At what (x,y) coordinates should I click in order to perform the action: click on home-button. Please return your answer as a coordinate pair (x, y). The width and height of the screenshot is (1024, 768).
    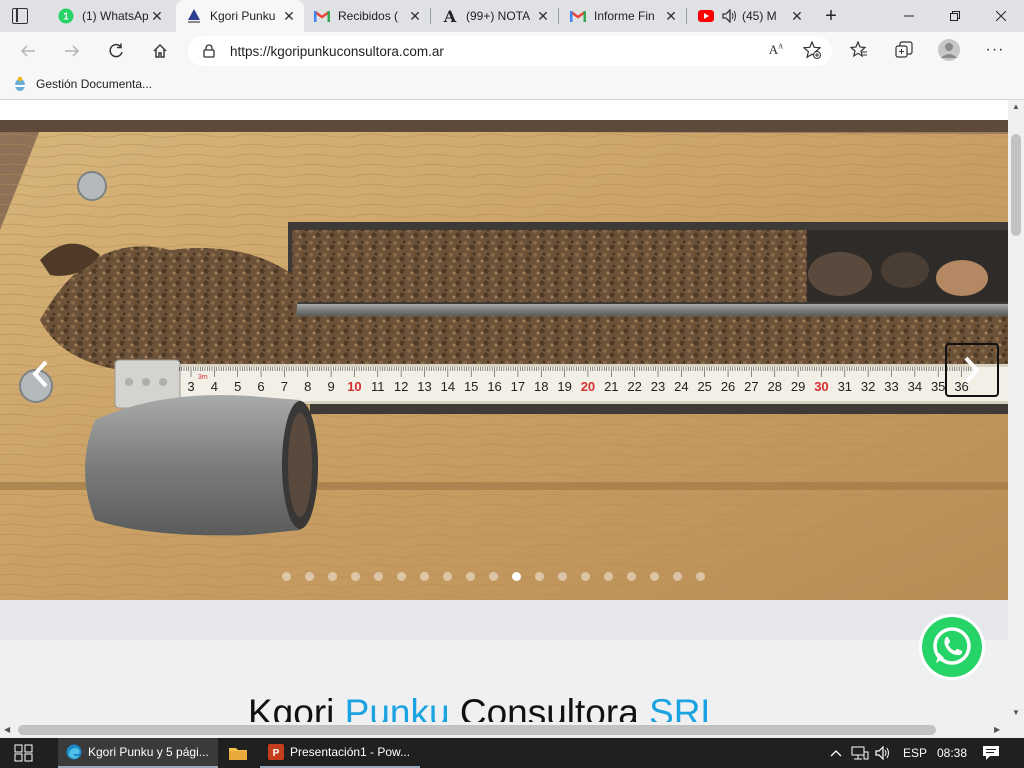
    Looking at the image, I should click on (160, 51).